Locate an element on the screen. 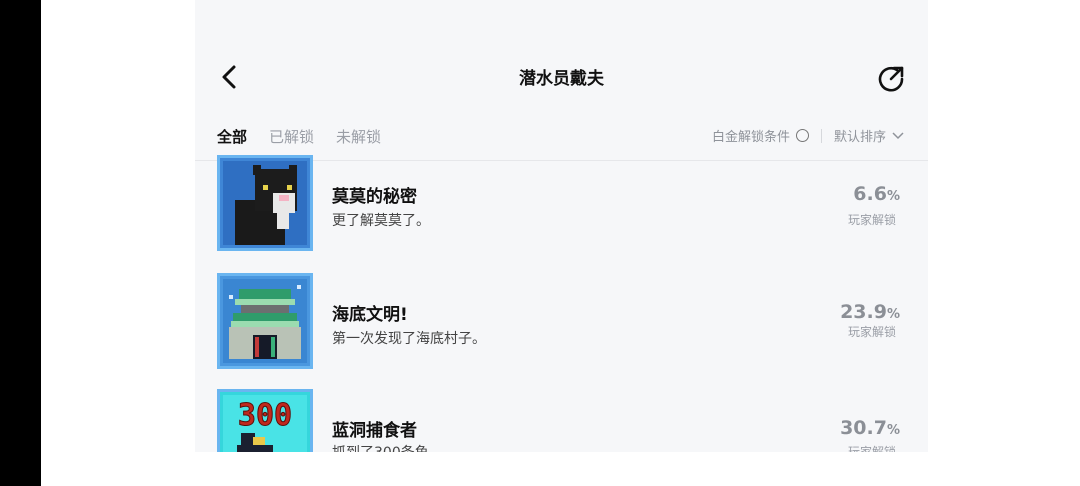  percent-value: 6.6 is located at coordinates (870, 194).